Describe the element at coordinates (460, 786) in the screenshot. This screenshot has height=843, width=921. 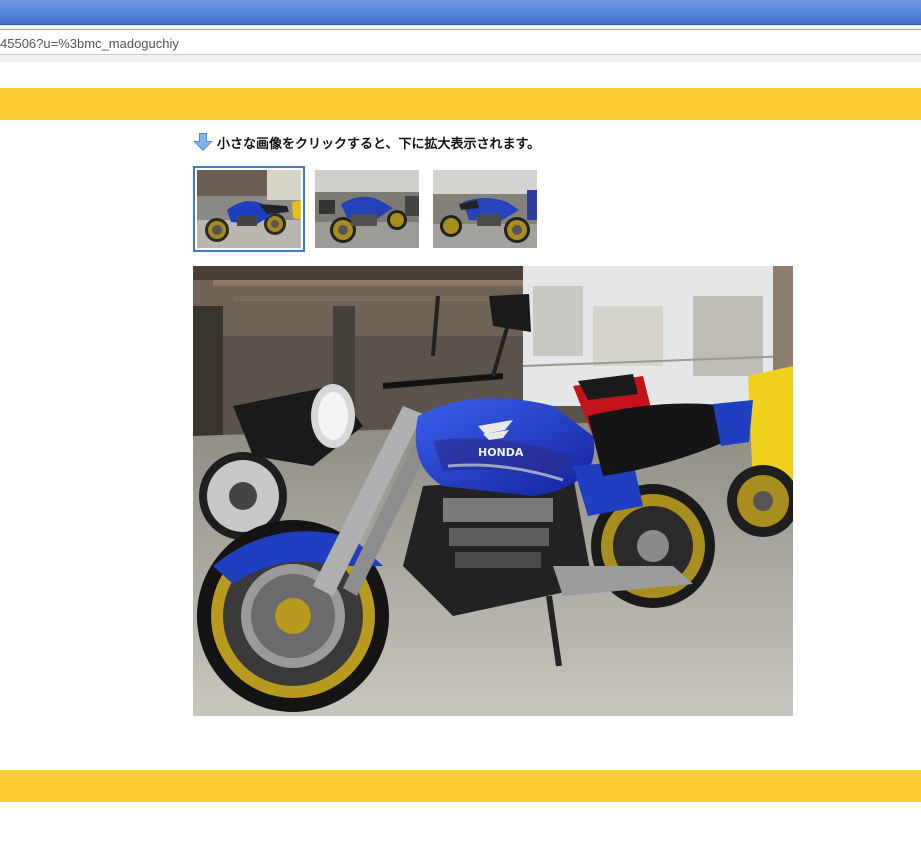
I see `footer-band` at that location.